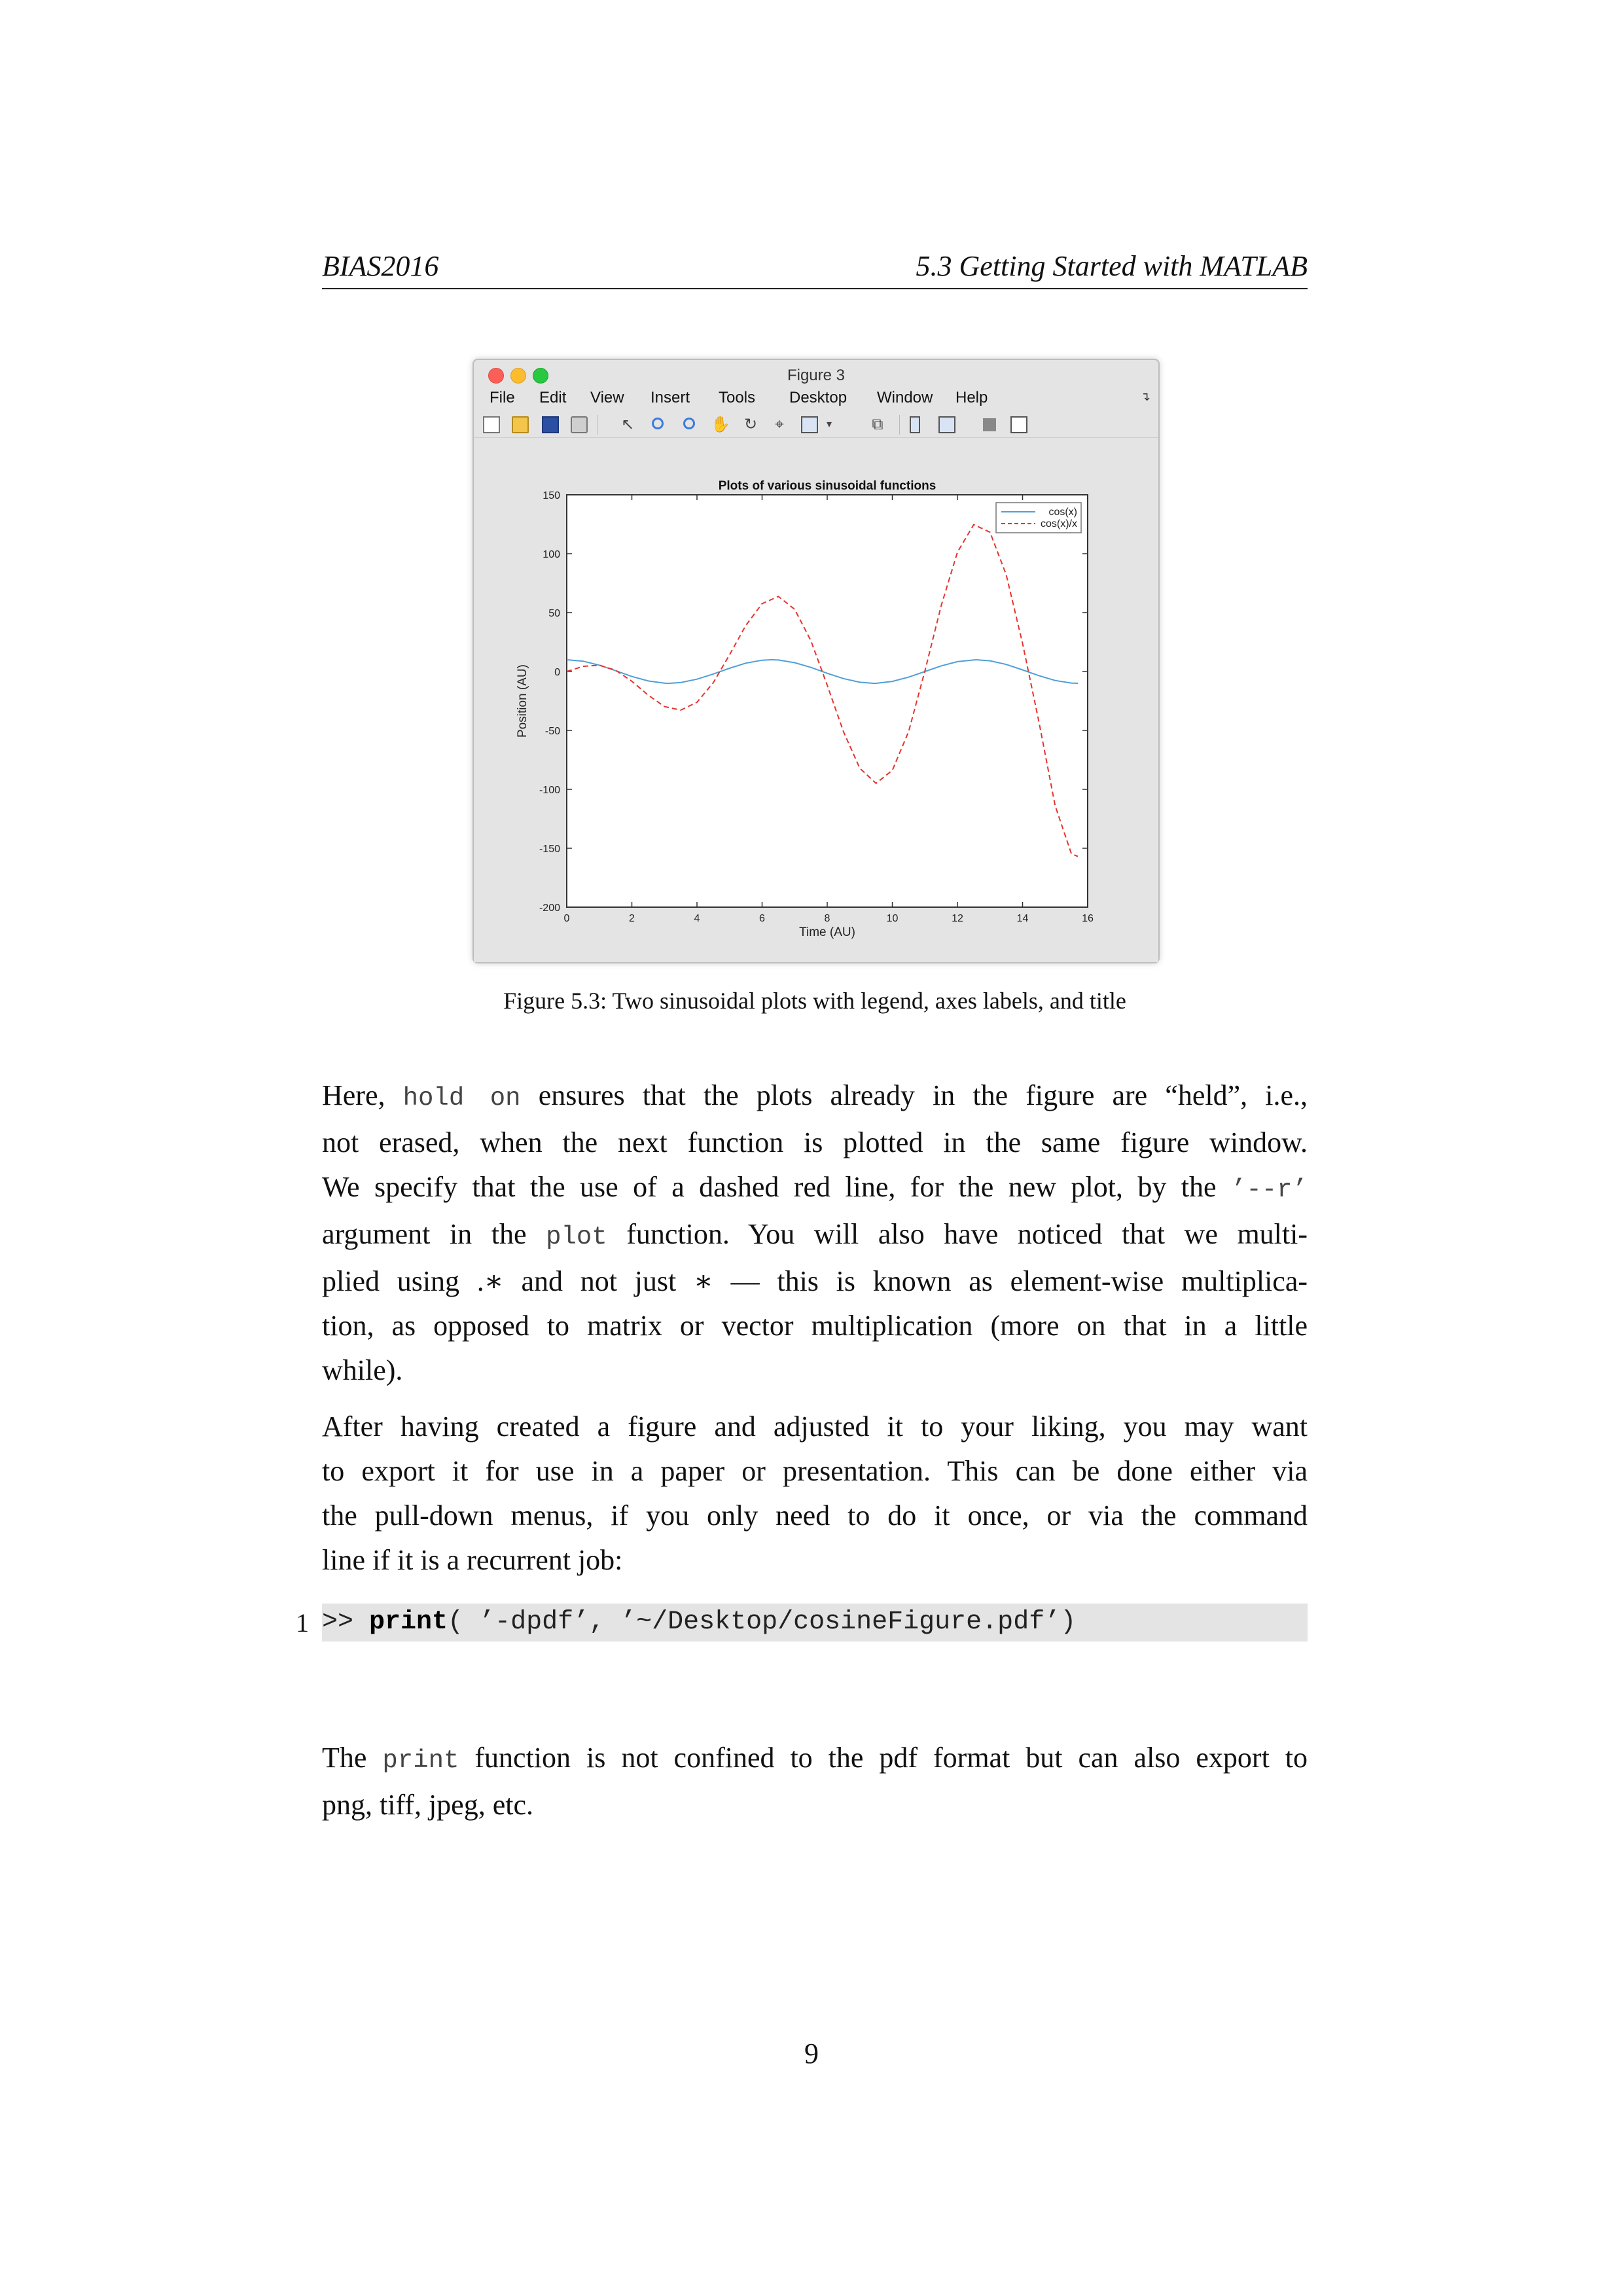 The width and height of the screenshot is (1623, 2296). I want to click on x-tick-label: 12, so click(957, 919).